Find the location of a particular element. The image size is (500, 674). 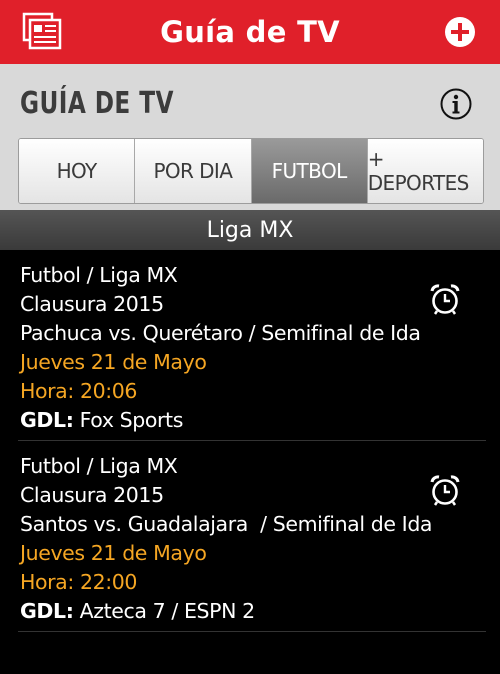

tab-bar: HOY POR DIA FUTBOL + DEPORTES is located at coordinates (251, 171).